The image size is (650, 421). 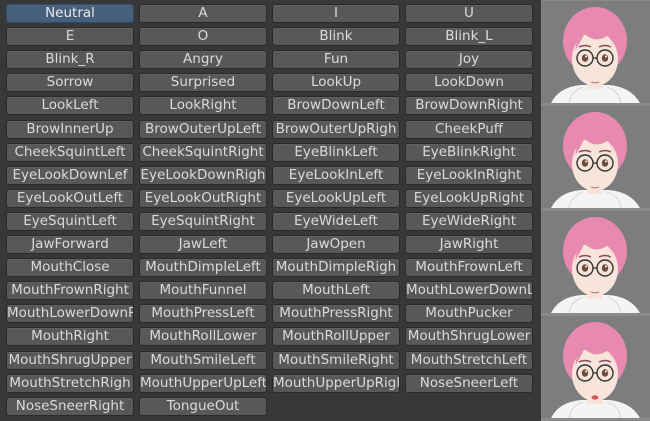 What do you see at coordinates (336, 314) in the screenshot?
I see `blendshape-button-mouthpressright: MouthPressRight` at bounding box center [336, 314].